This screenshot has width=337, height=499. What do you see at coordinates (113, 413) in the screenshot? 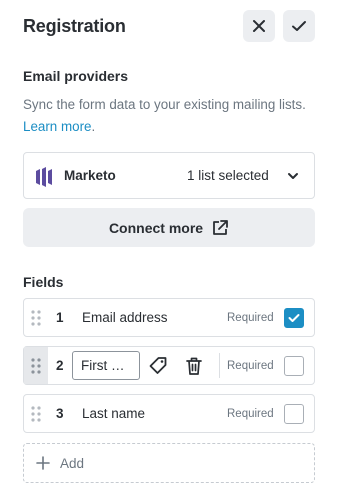
I see `field-label: Last name` at bounding box center [113, 413].